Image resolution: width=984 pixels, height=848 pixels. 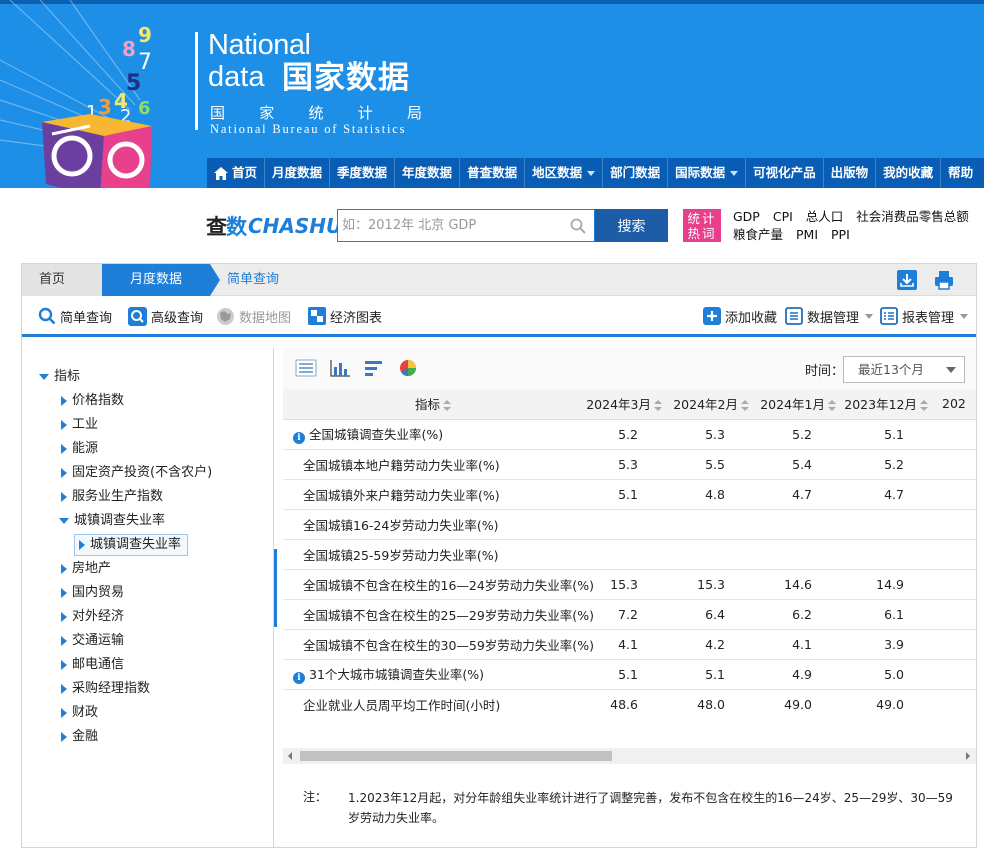 What do you see at coordinates (880, 405) in the screenshot?
I see `column-header-label: 2023年12月` at bounding box center [880, 405].